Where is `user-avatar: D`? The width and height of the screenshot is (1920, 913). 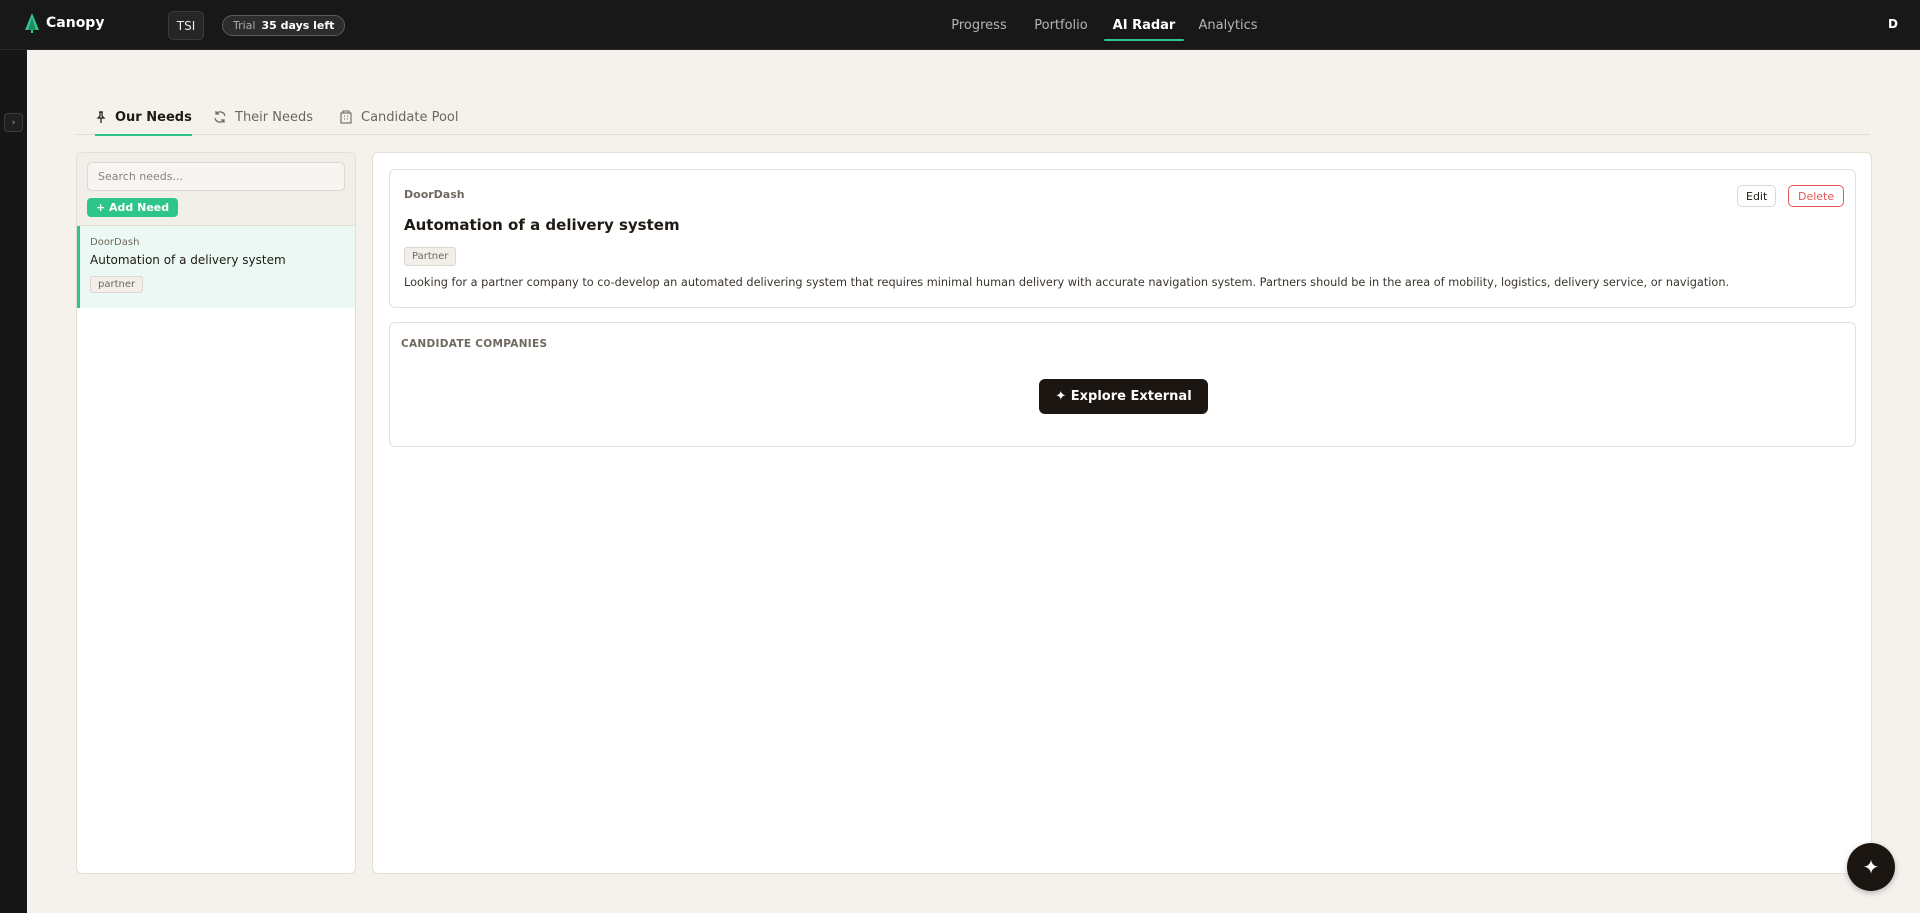 user-avatar: D is located at coordinates (1893, 24).